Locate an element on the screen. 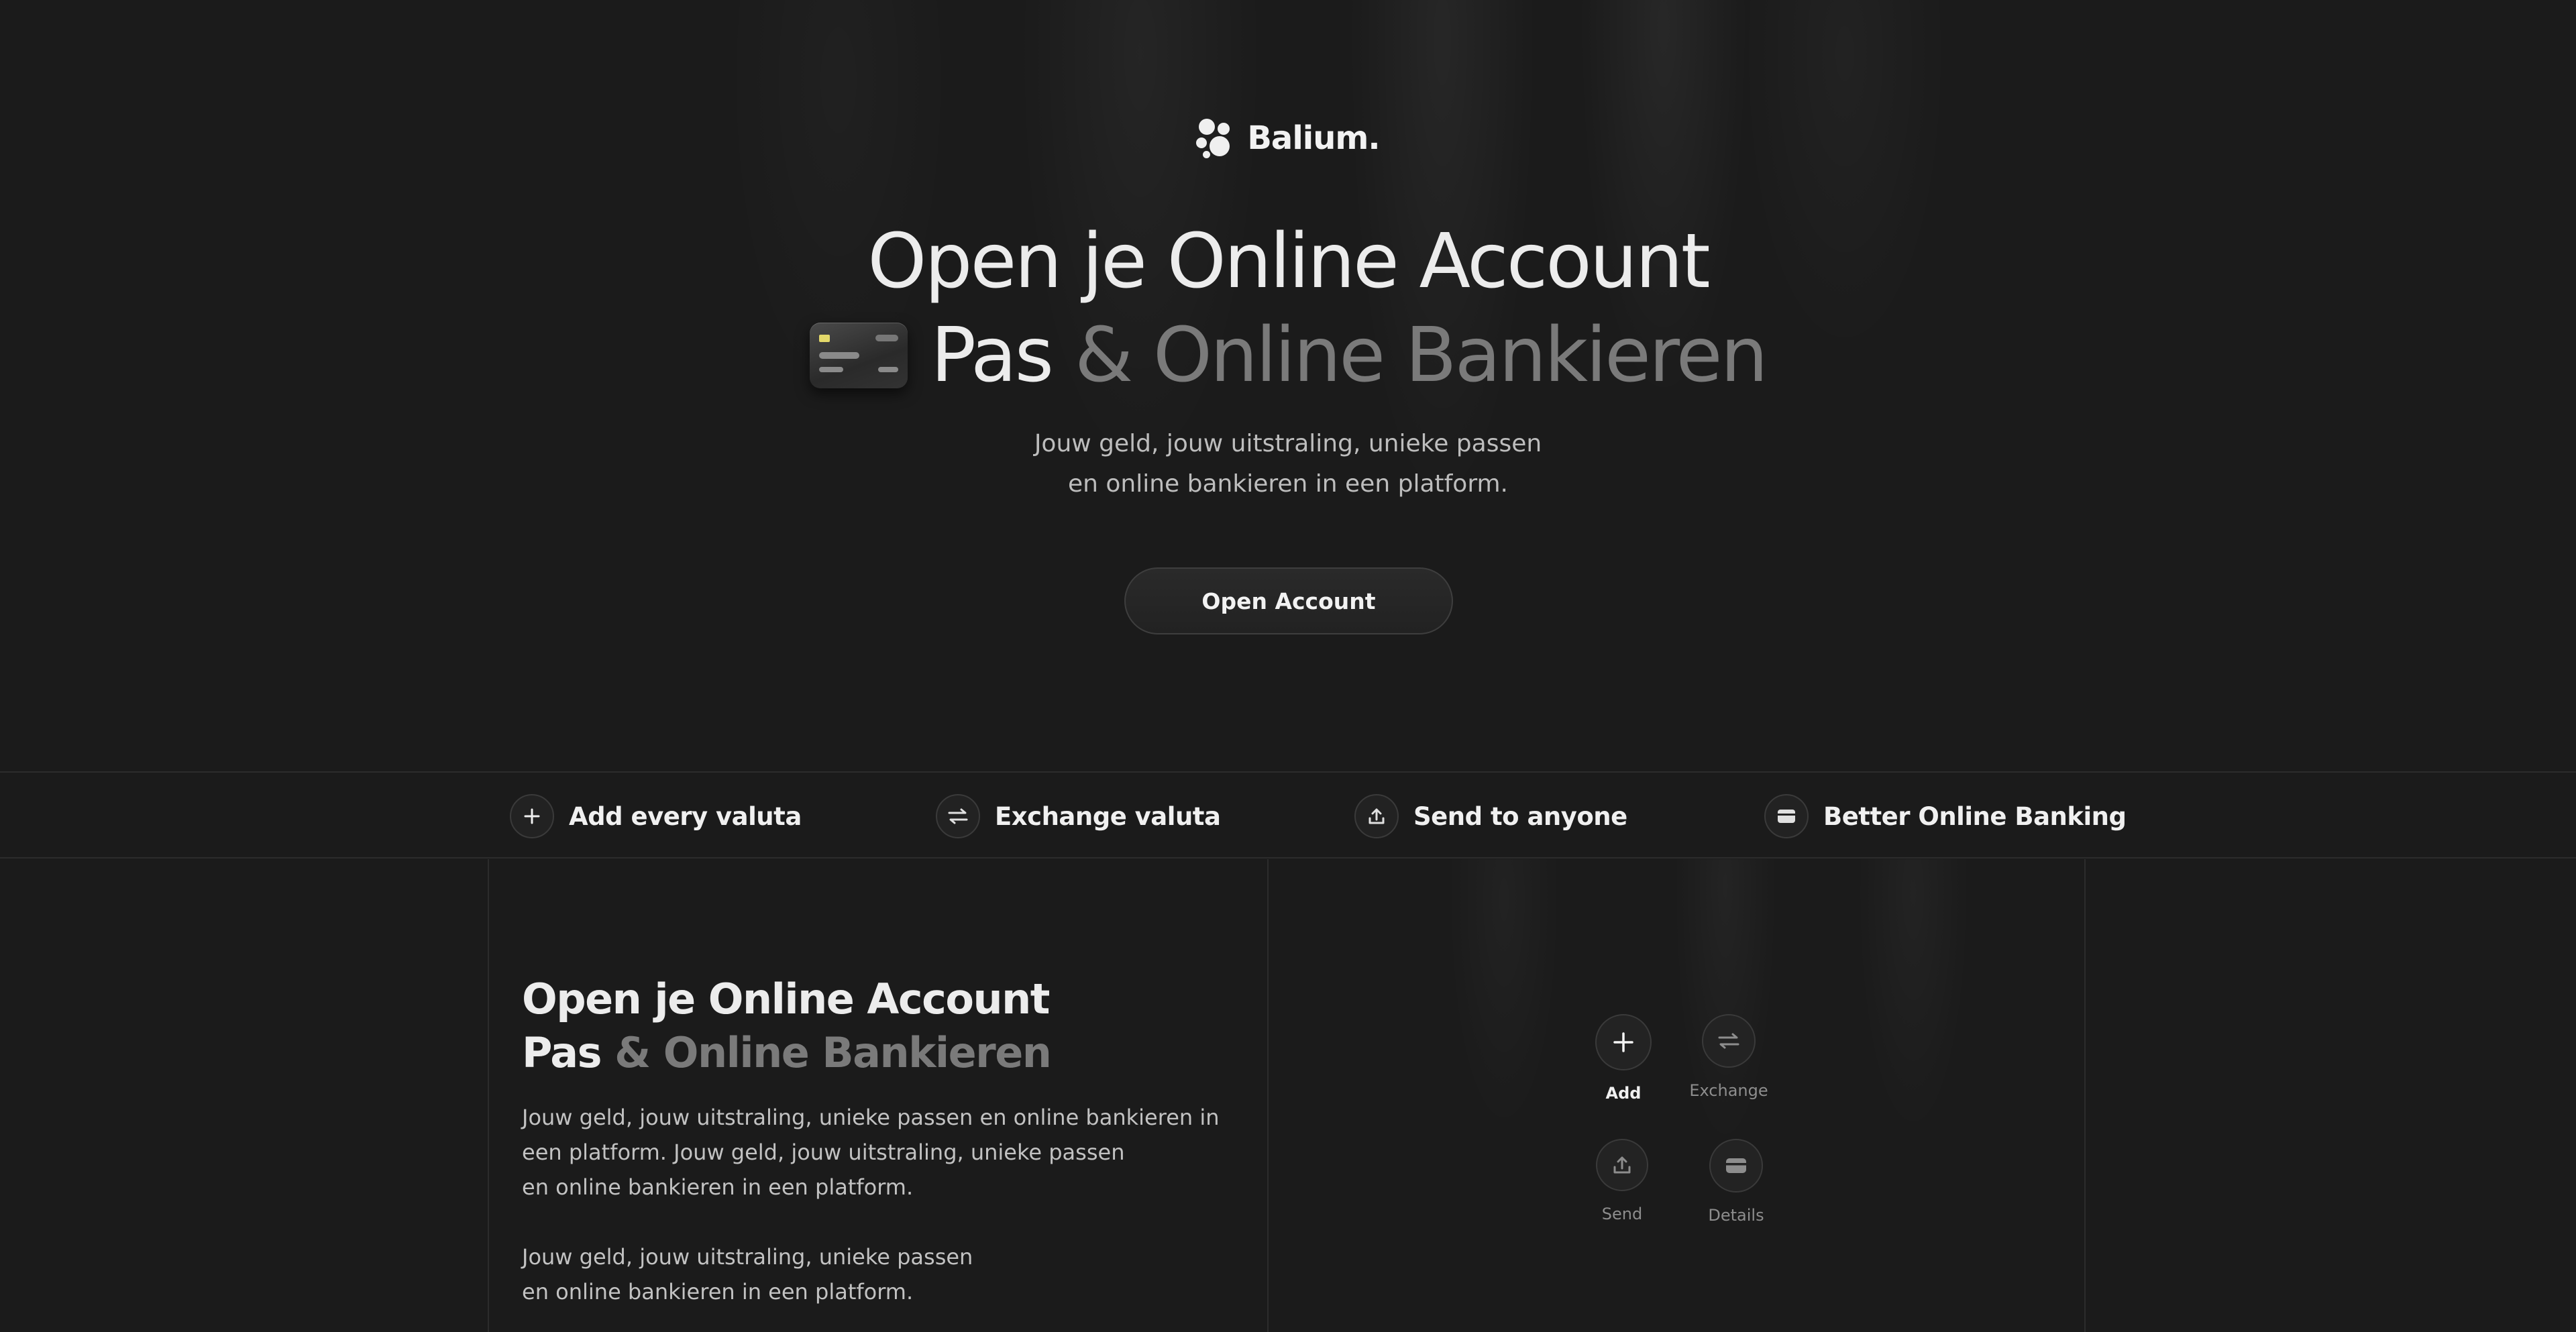 The image size is (2576, 1332). feature-better-online-banking: Better Online Banking is located at coordinates (1945, 816).